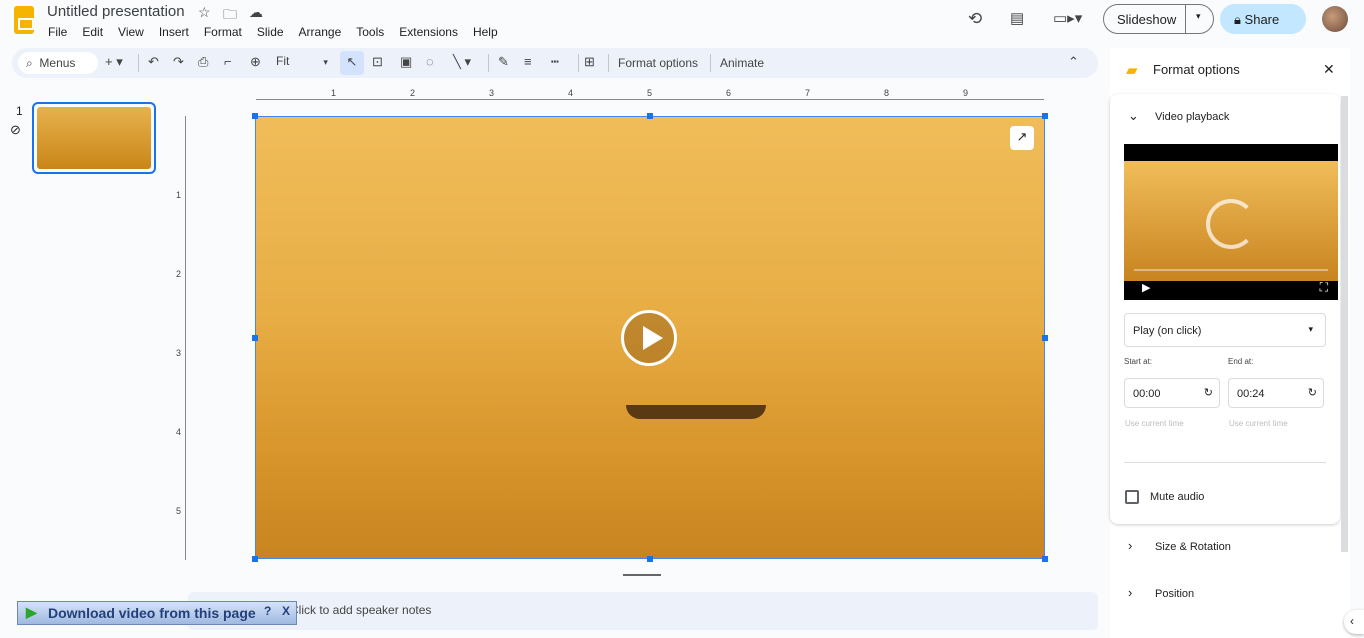 The width and height of the screenshot is (1364, 638). I want to click on start-value: 00:00, so click(1147, 394).